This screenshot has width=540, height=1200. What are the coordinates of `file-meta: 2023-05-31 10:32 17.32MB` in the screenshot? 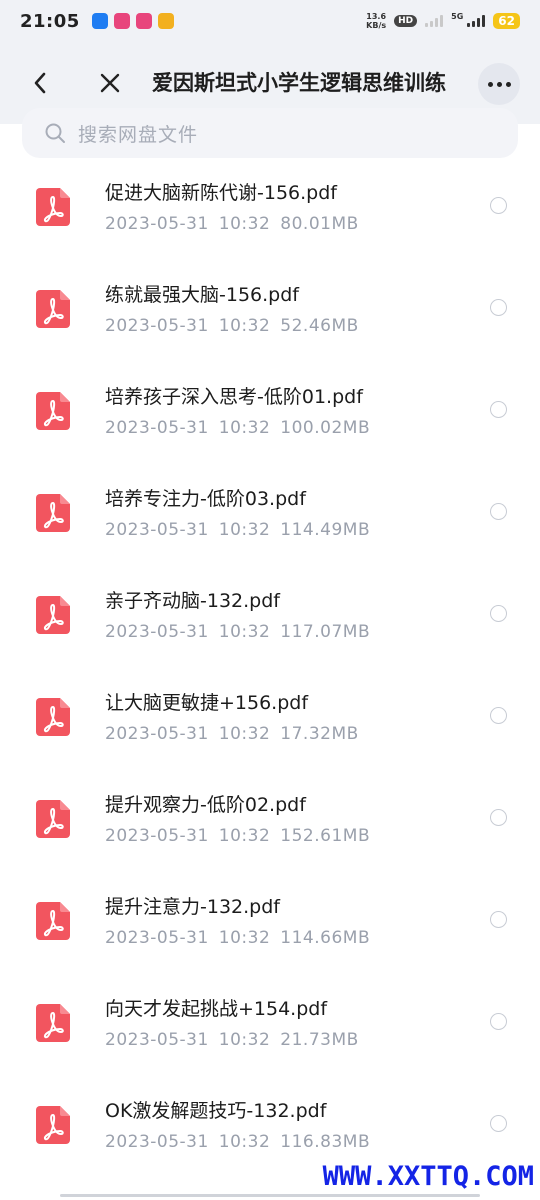 It's located at (232, 734).